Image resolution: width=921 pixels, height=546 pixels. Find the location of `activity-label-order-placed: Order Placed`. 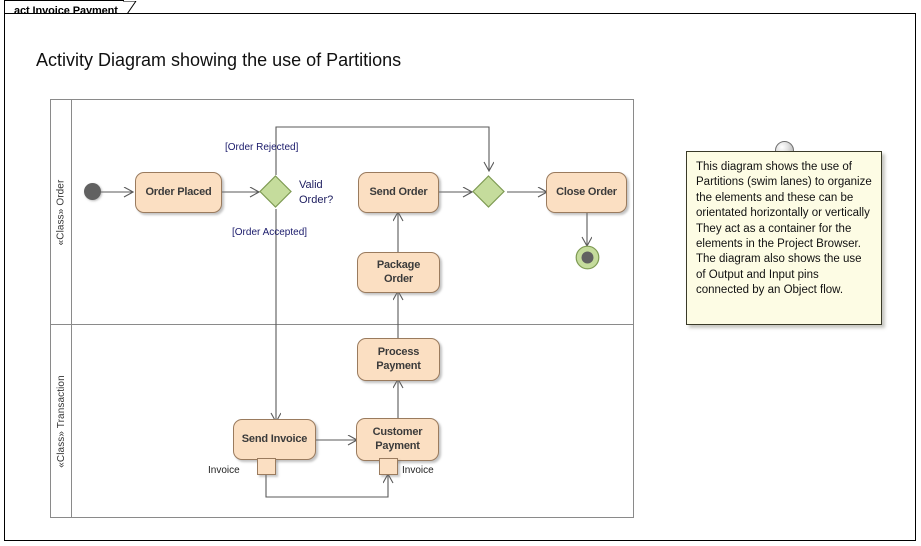

activity-label-order-placed: Order Placed is located at coordinates (178, 191).